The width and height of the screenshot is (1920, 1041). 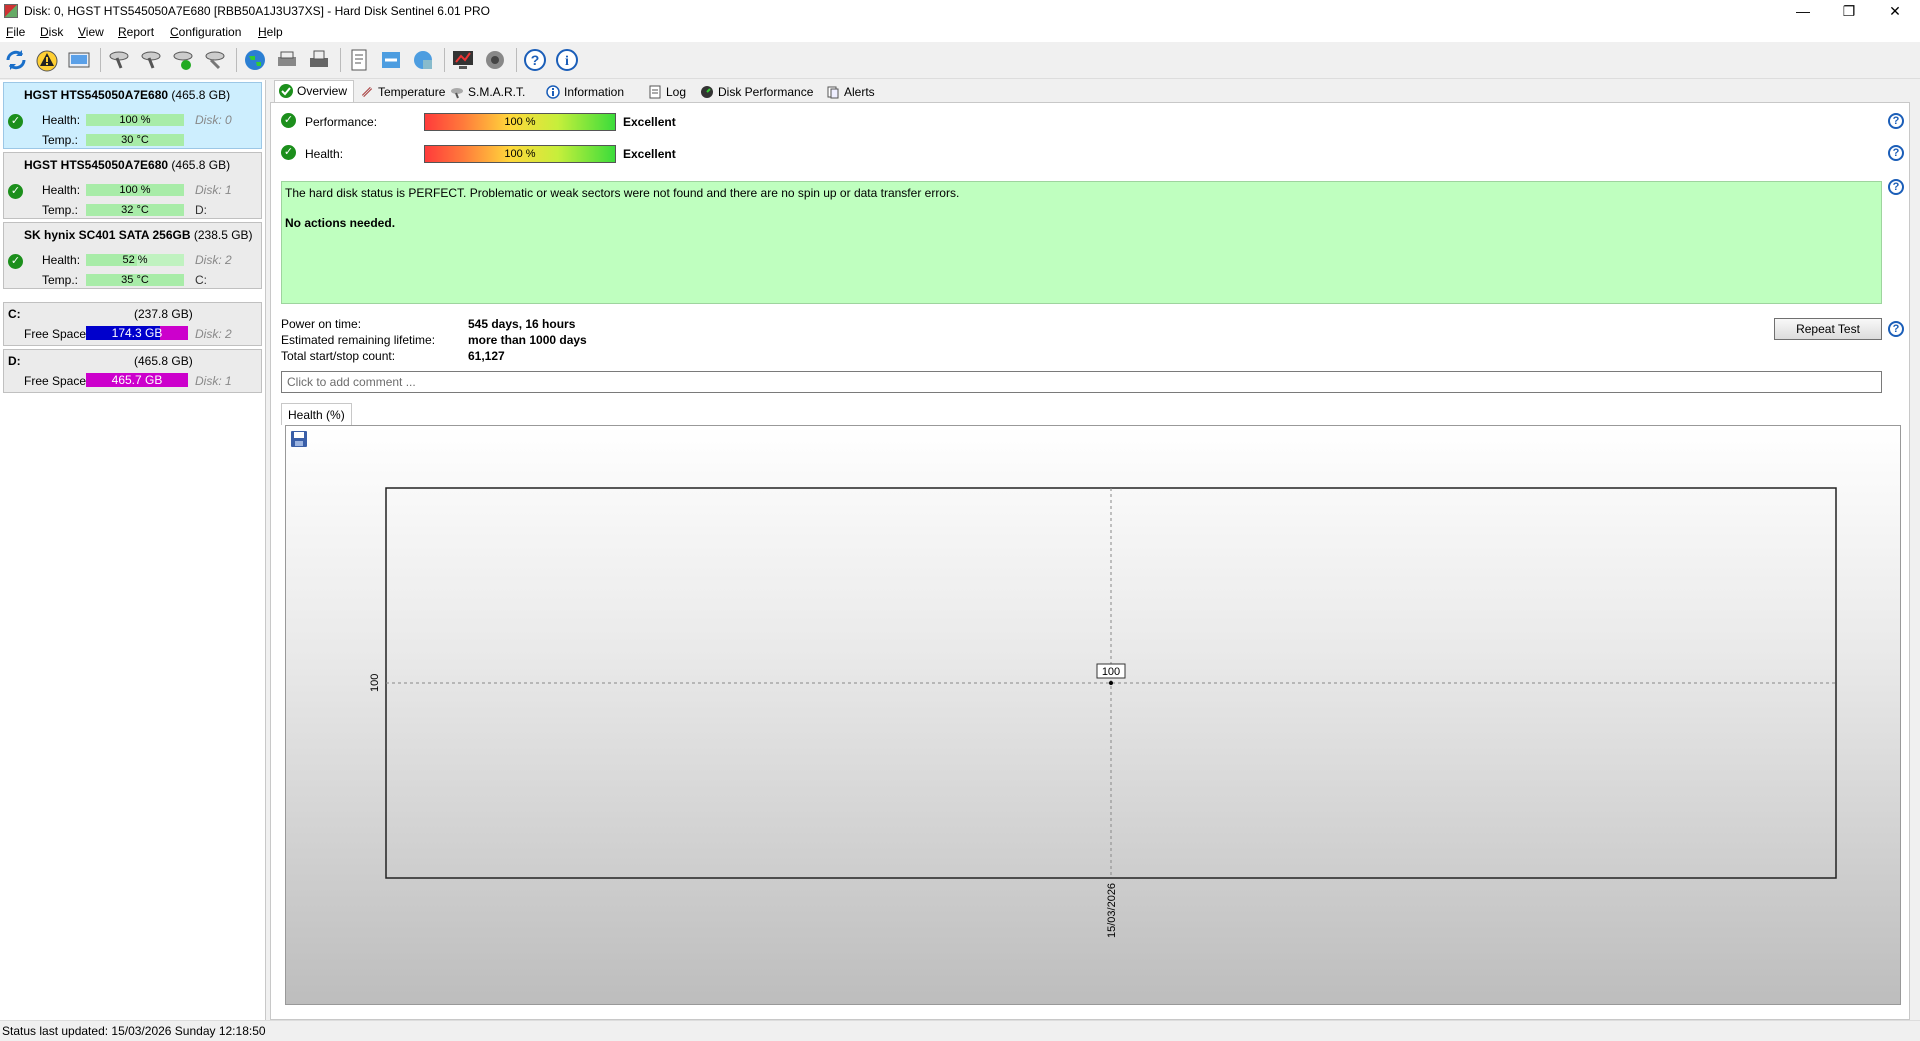 What do you see at coordinates (163, 361) in the screenshot?
I see `volume-size: (465.8 GB)` at bounding box center [163, 361].